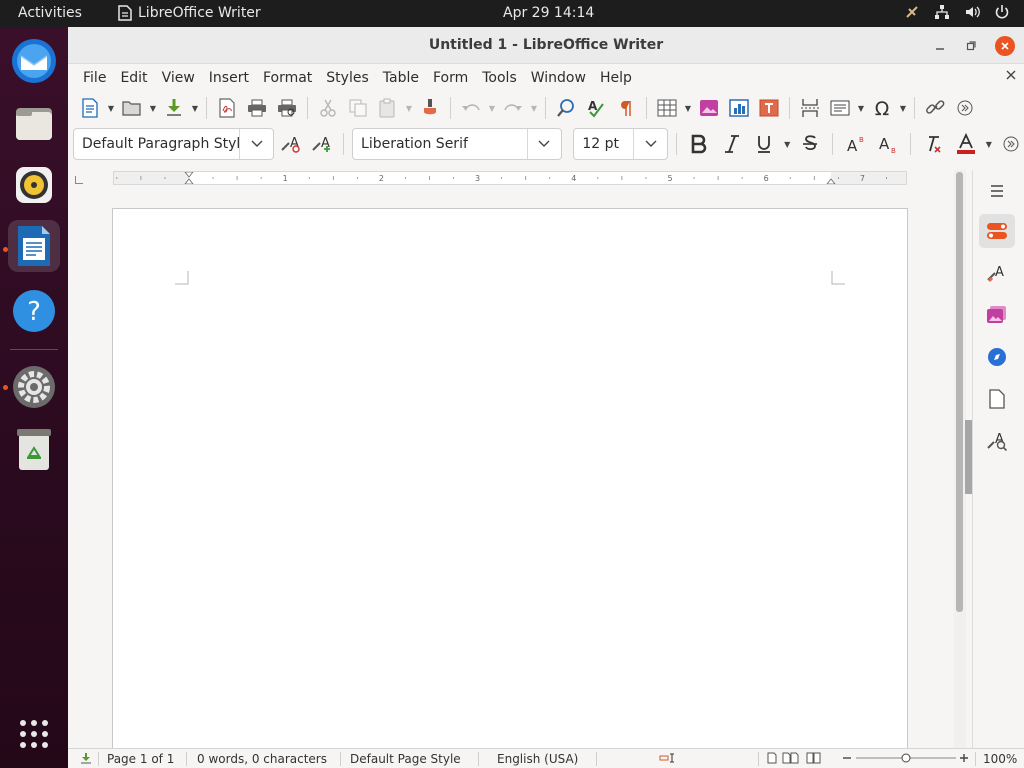 The height and width of the screenshot is (768, 1024). I want to click on redo-dropdown-arrow: ▼, so click(534, 108).